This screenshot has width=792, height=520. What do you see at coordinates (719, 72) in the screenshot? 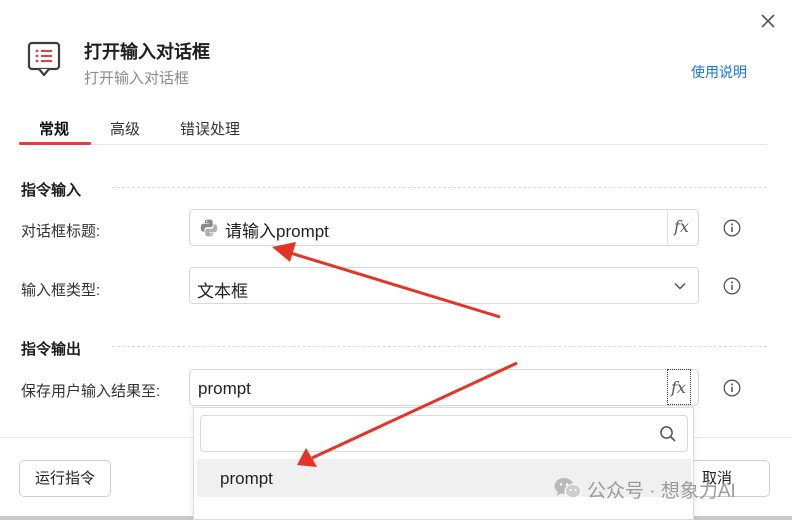
I see `help-link: 使用说明` at bounding box center [719, 72].